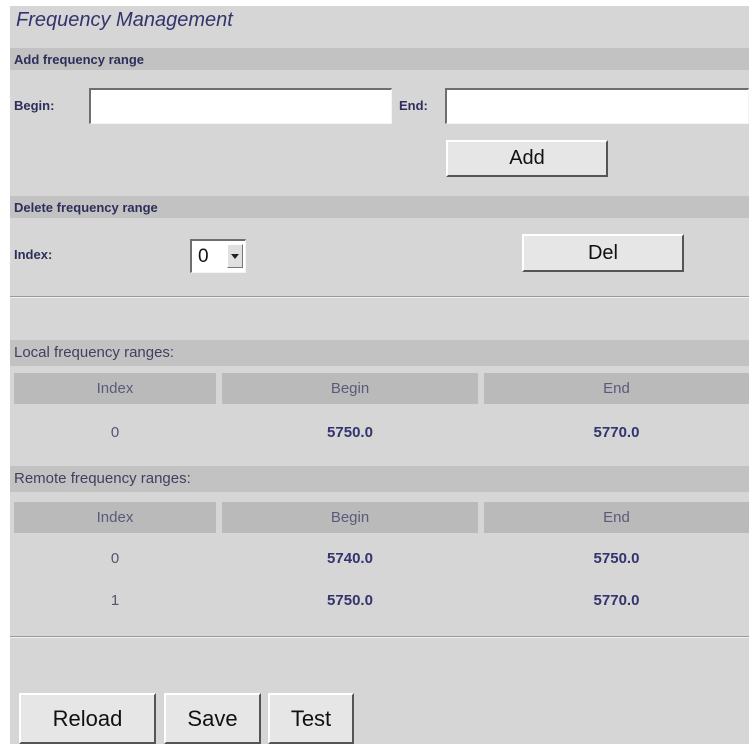 The width and height of the screenshot is (749, 744). I want to click on reload-button: Reload, so click(87, 718).